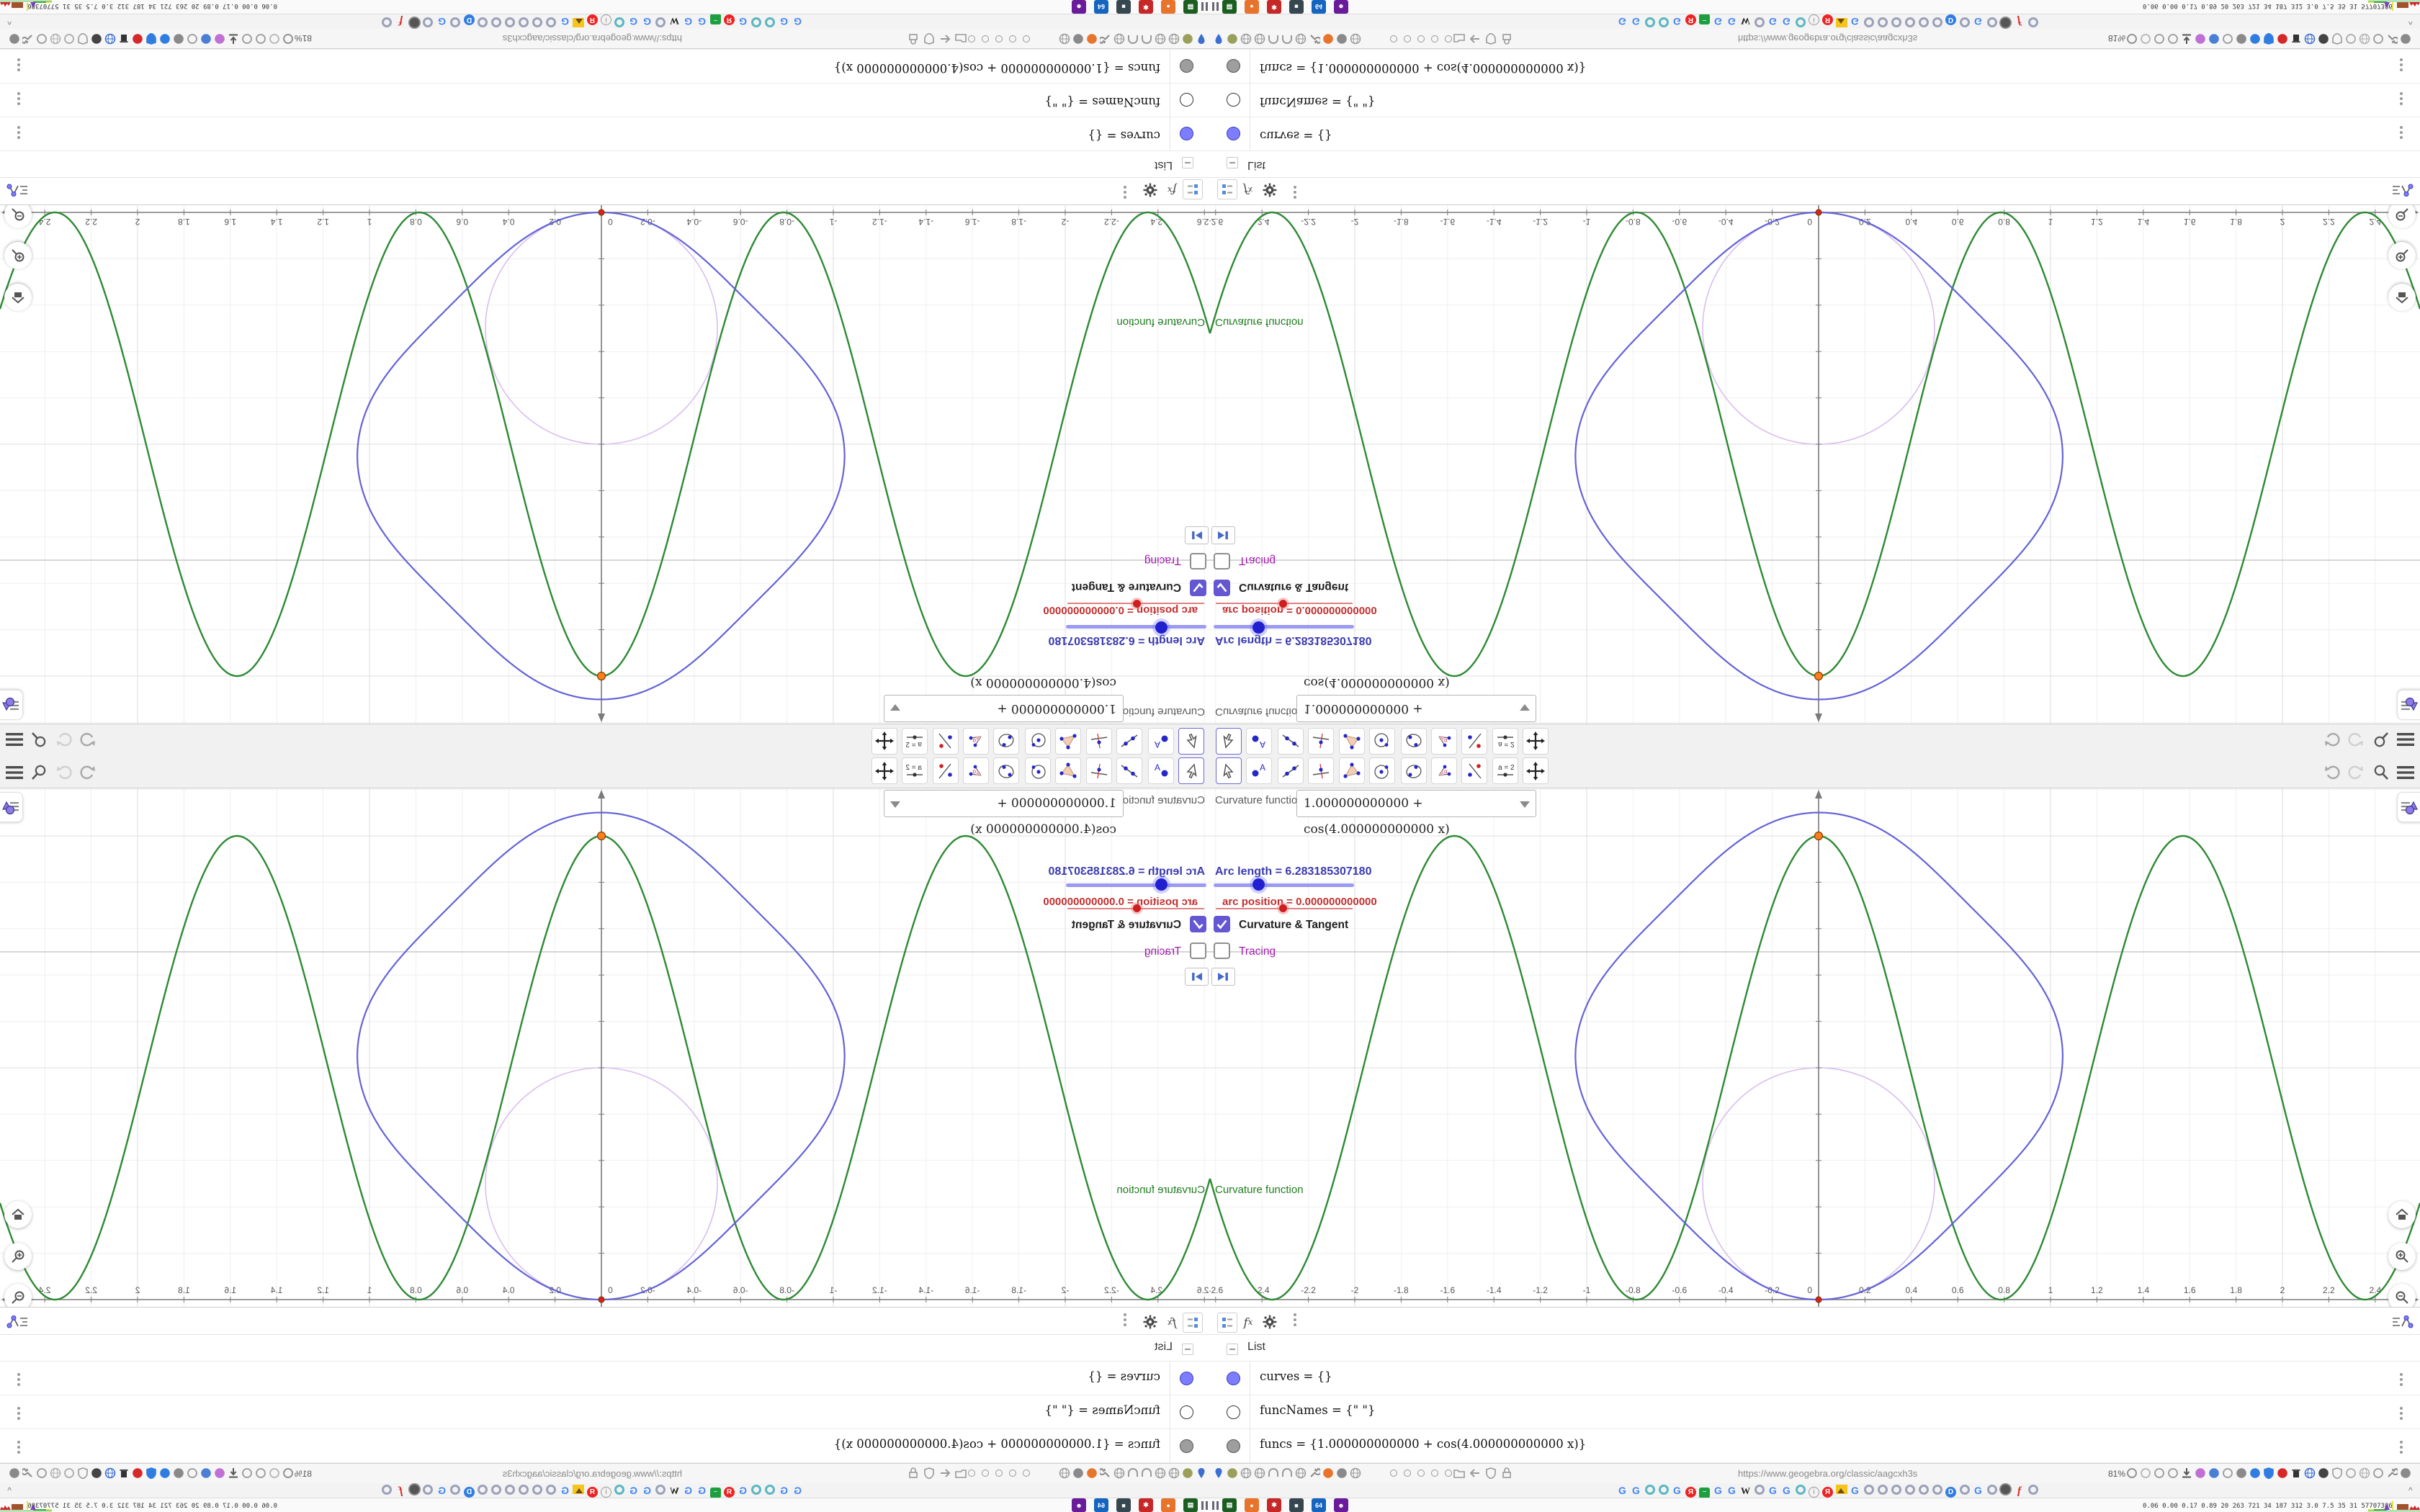 Image resolution: width=2420 pixels, height=1512 pixels. I want to click on tracing-checkbox, so click(1198, 950).